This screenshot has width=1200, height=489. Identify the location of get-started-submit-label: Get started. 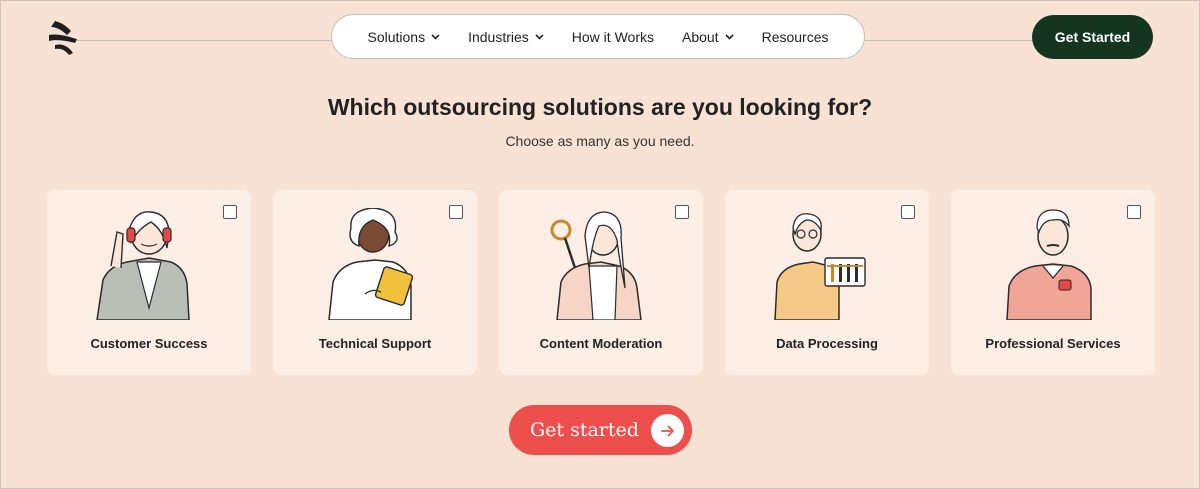
(584, 430).